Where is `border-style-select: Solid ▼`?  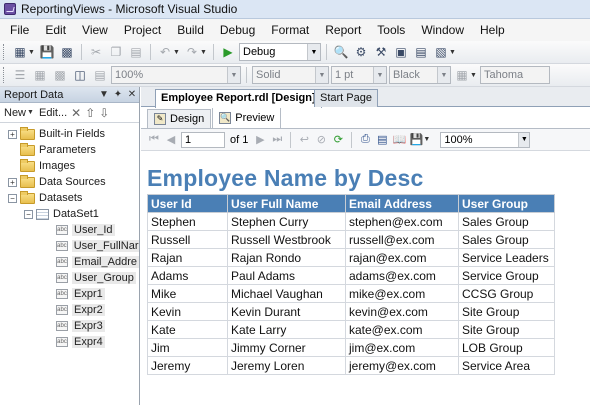
border-style-select: Solid ▼ is located at coordinates (290, 75).